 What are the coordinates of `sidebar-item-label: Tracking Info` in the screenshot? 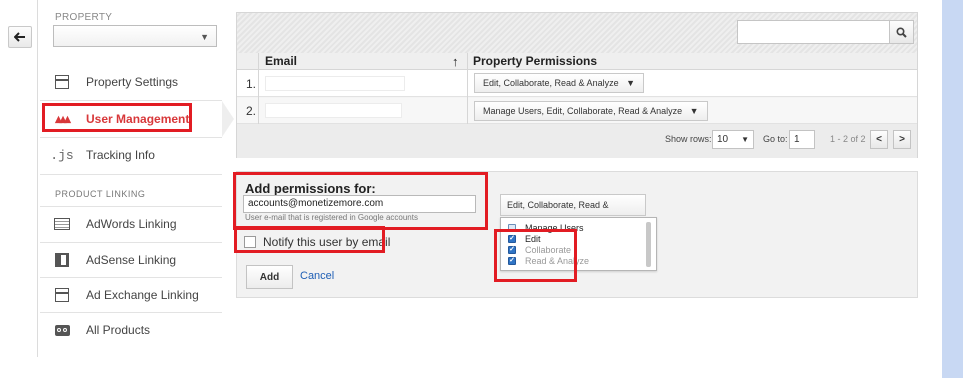 It's located at (120, 155).